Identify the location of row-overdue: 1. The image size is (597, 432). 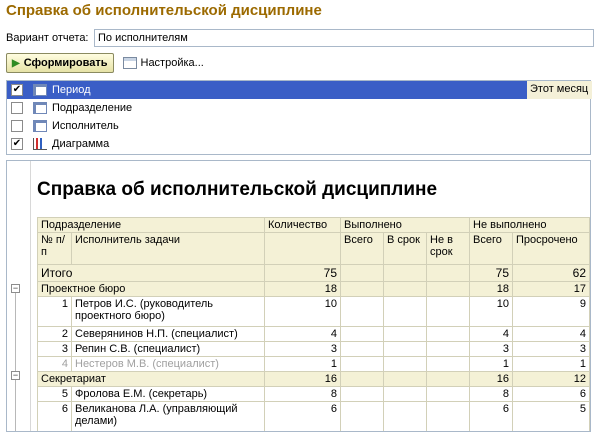
(551, 364).